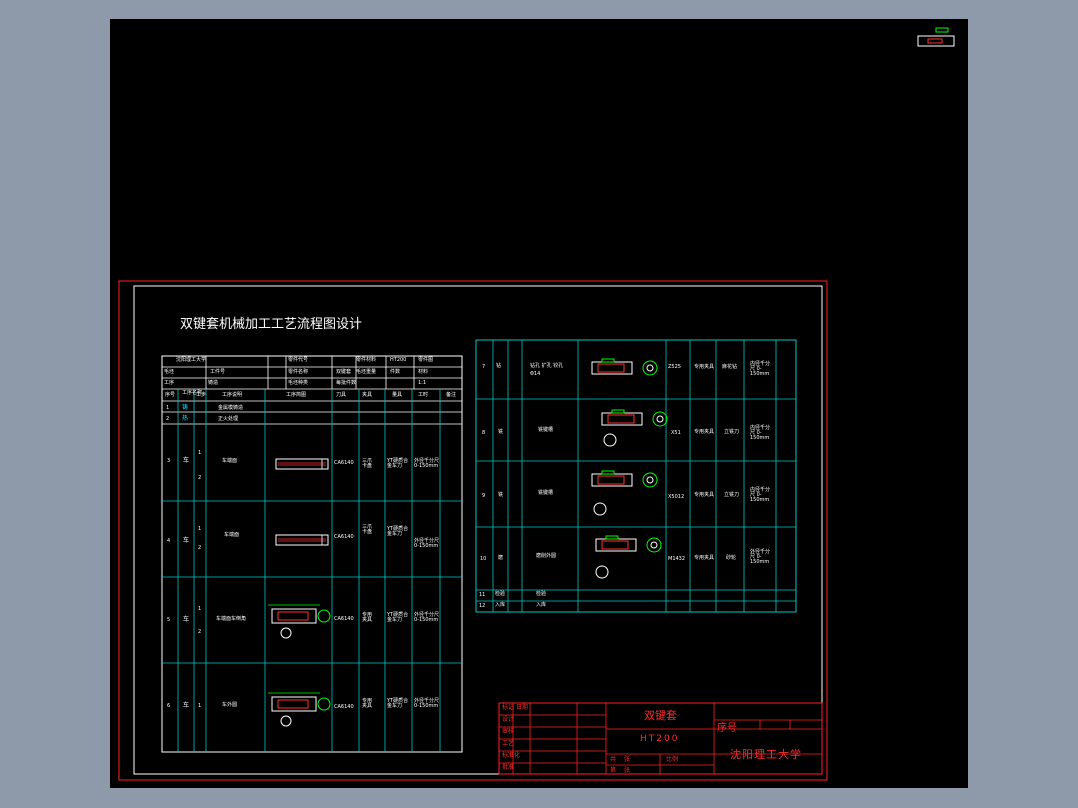  I want to click on rt-row10-tool: M1432, so click(677, 559).